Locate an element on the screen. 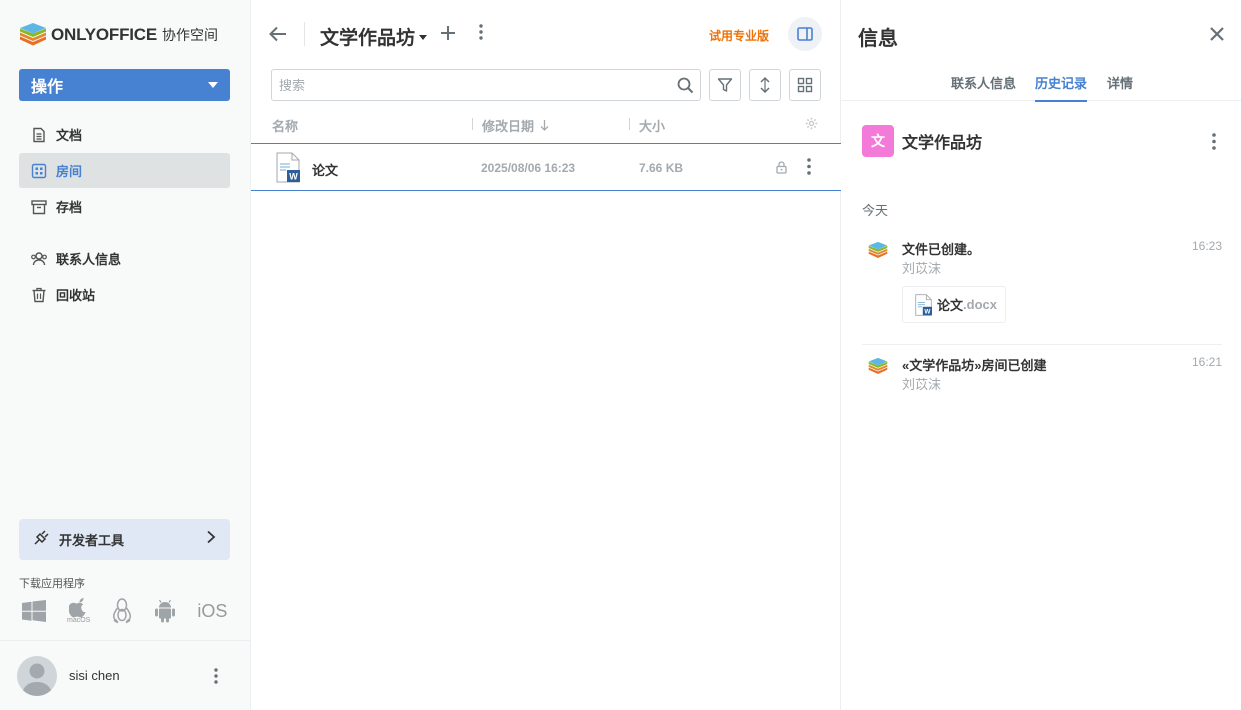 The height and width of the screenshot is (710, 1241). sidebar-item-rooms: 房间 is located at coordinates (124, 170).